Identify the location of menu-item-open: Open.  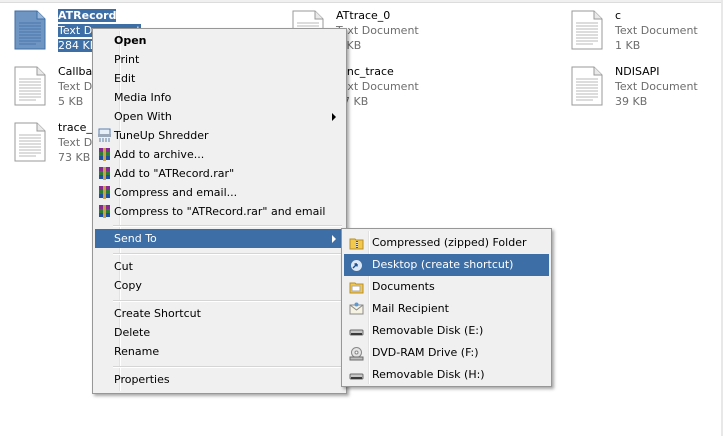
(219, 40).